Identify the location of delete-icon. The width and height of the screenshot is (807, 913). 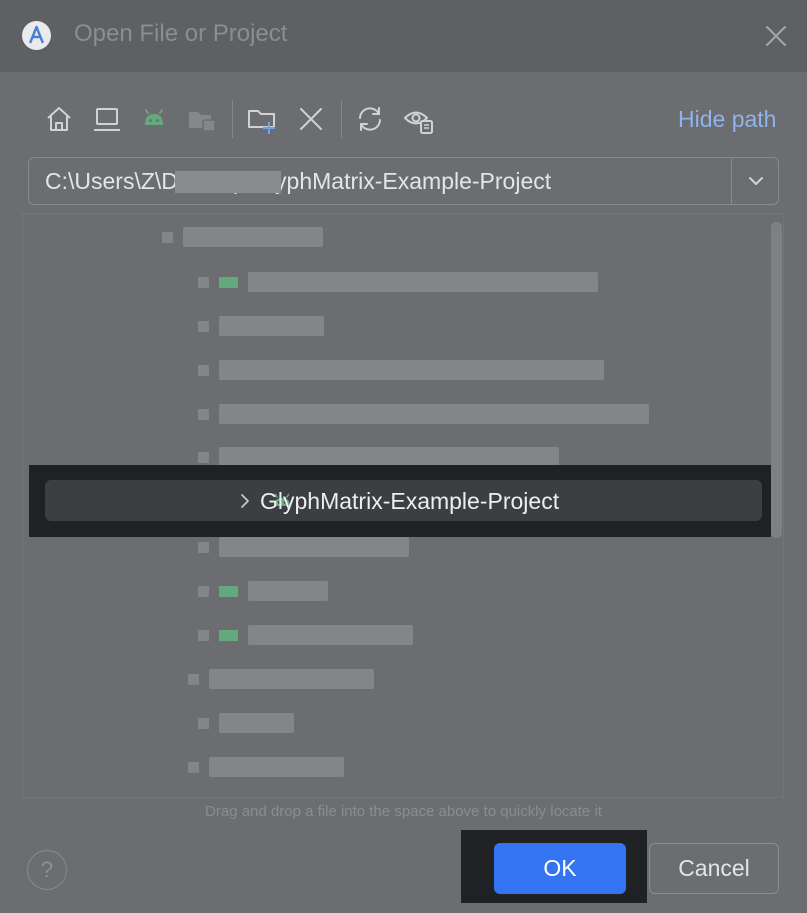
(311, 119).